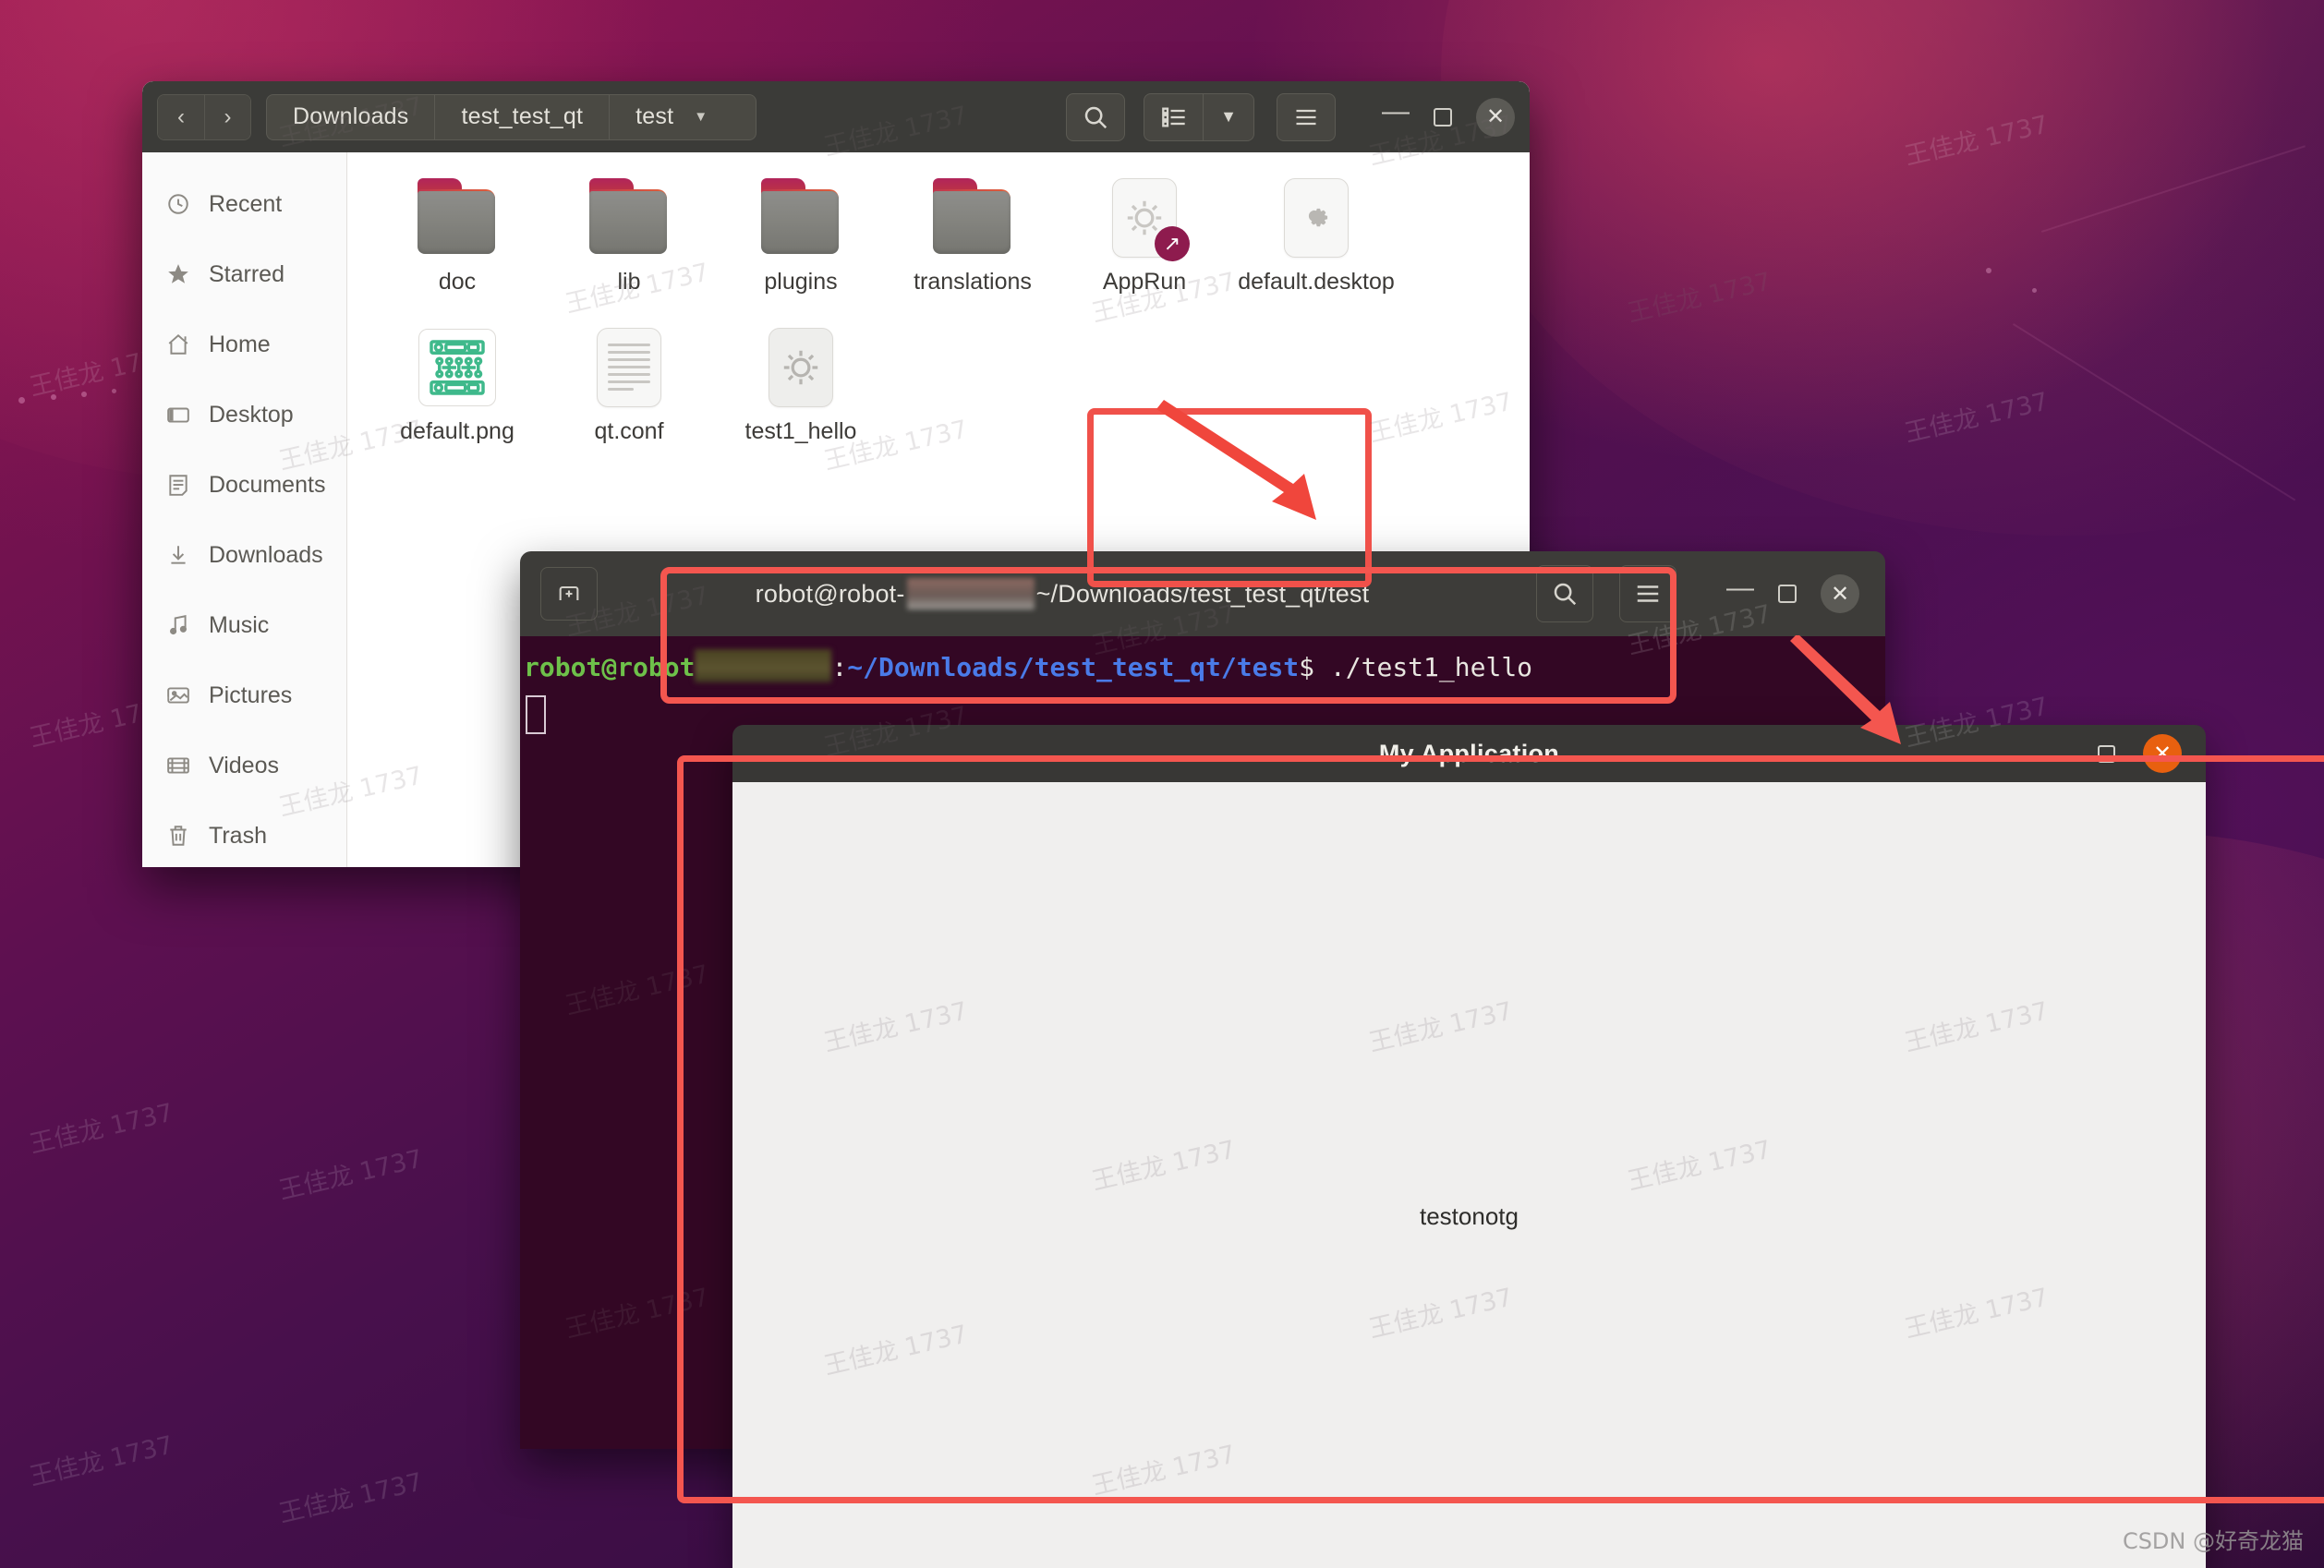  I want to click on search-icon, so click(1096, 117).